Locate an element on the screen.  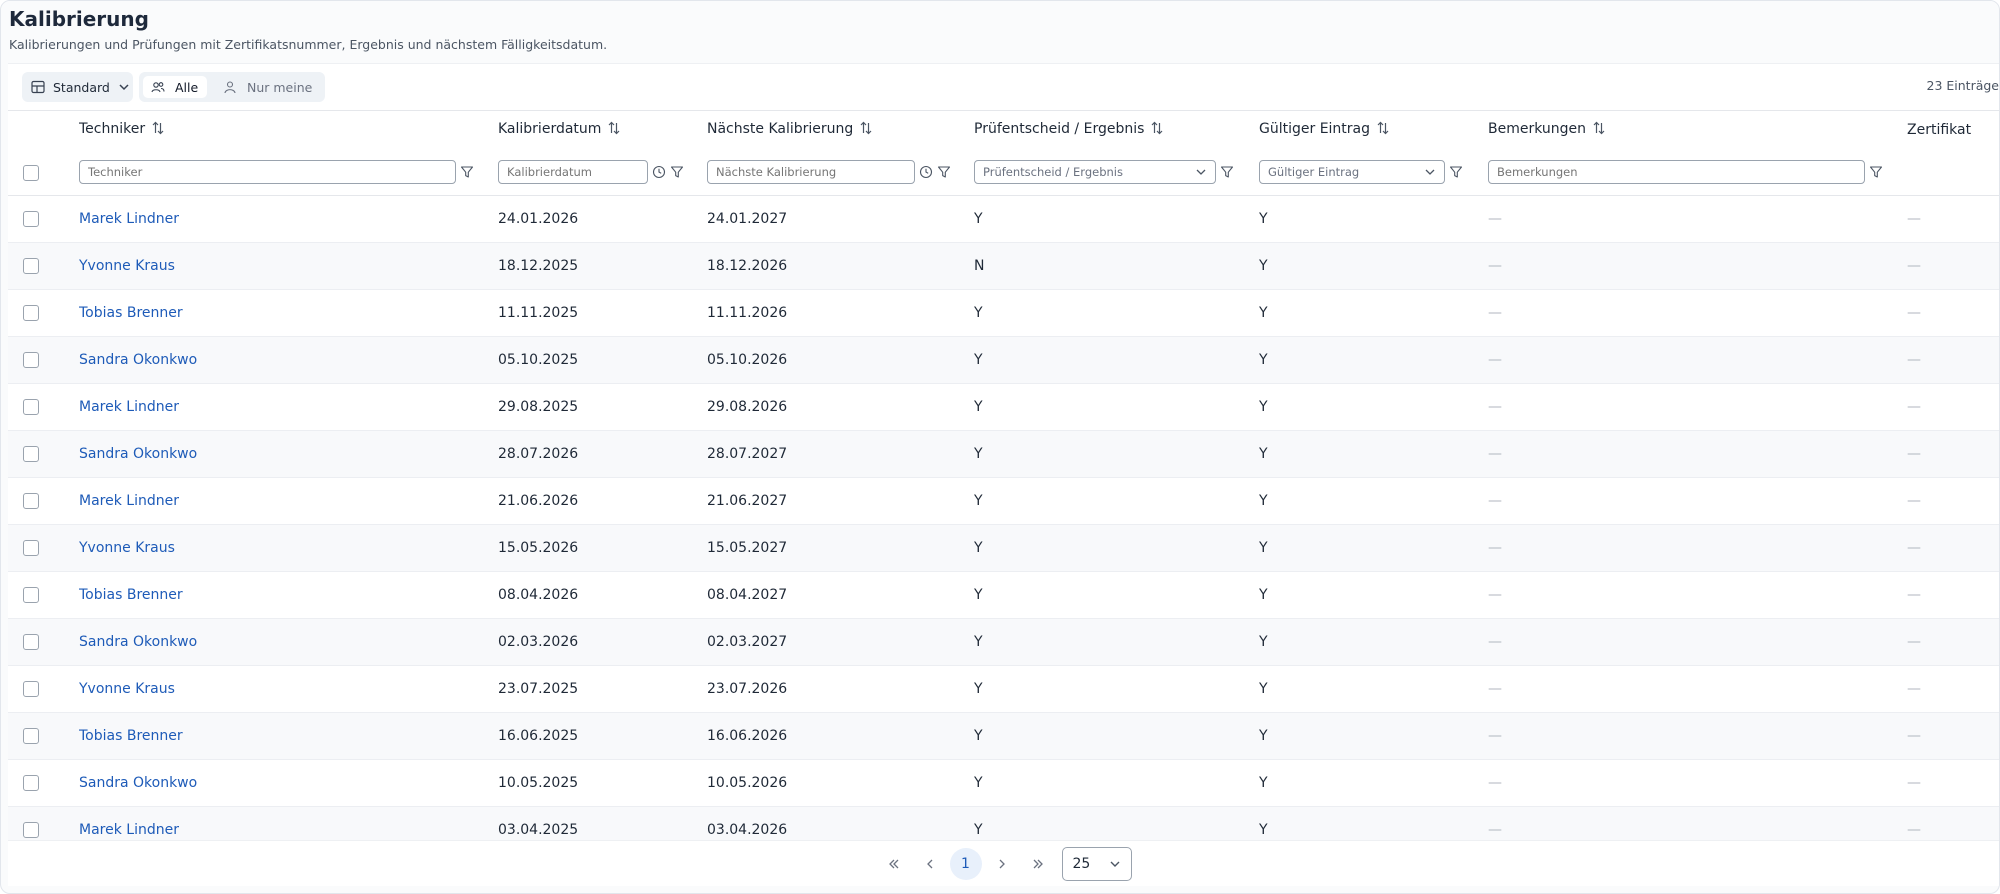
table-row: Marek Lindner 29.08.2025 29.08.2026 Y Y — — is located at coordinates (1003, 407).